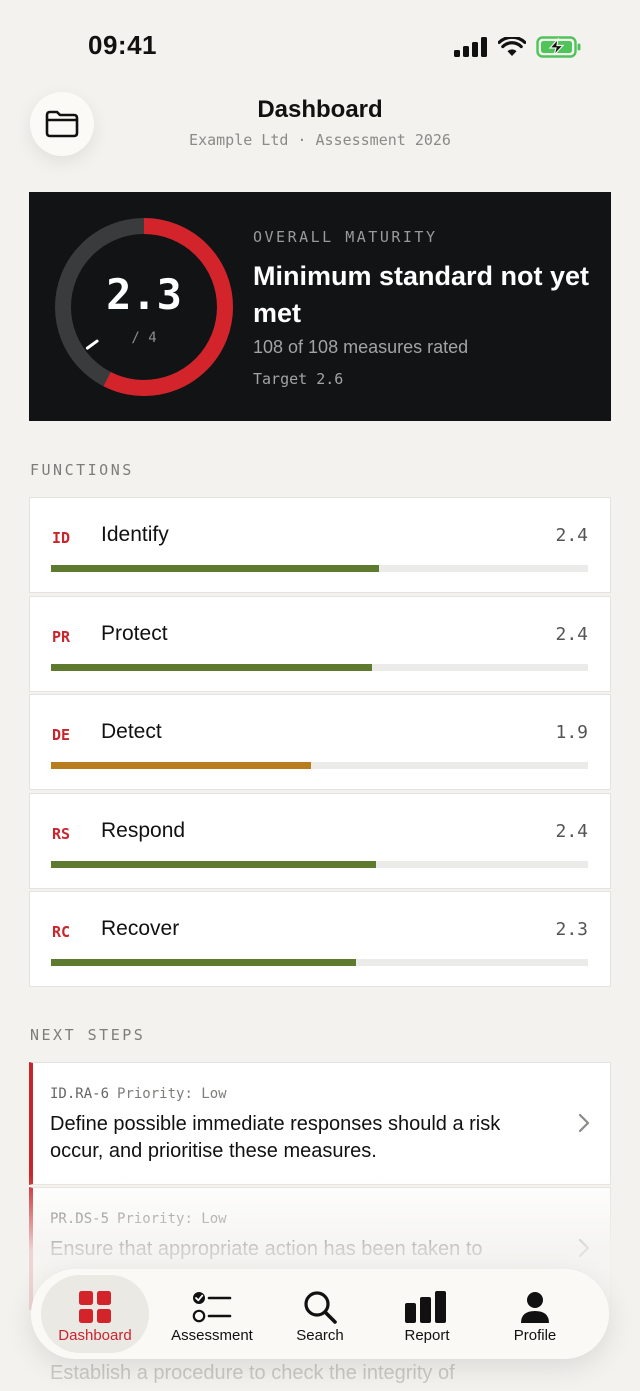 Image resolution: width=640 pixels, height=1391 pixels. Describe the element at coordinates (212, 1335) in the screenshot. I see `tab-label: Assessment` at that location.